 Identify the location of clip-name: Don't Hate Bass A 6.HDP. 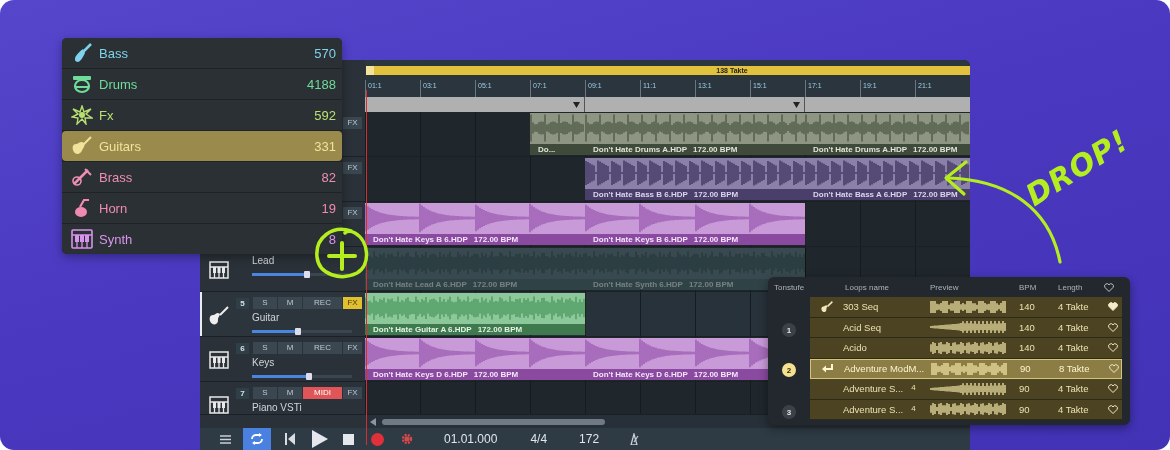
(860, 194).